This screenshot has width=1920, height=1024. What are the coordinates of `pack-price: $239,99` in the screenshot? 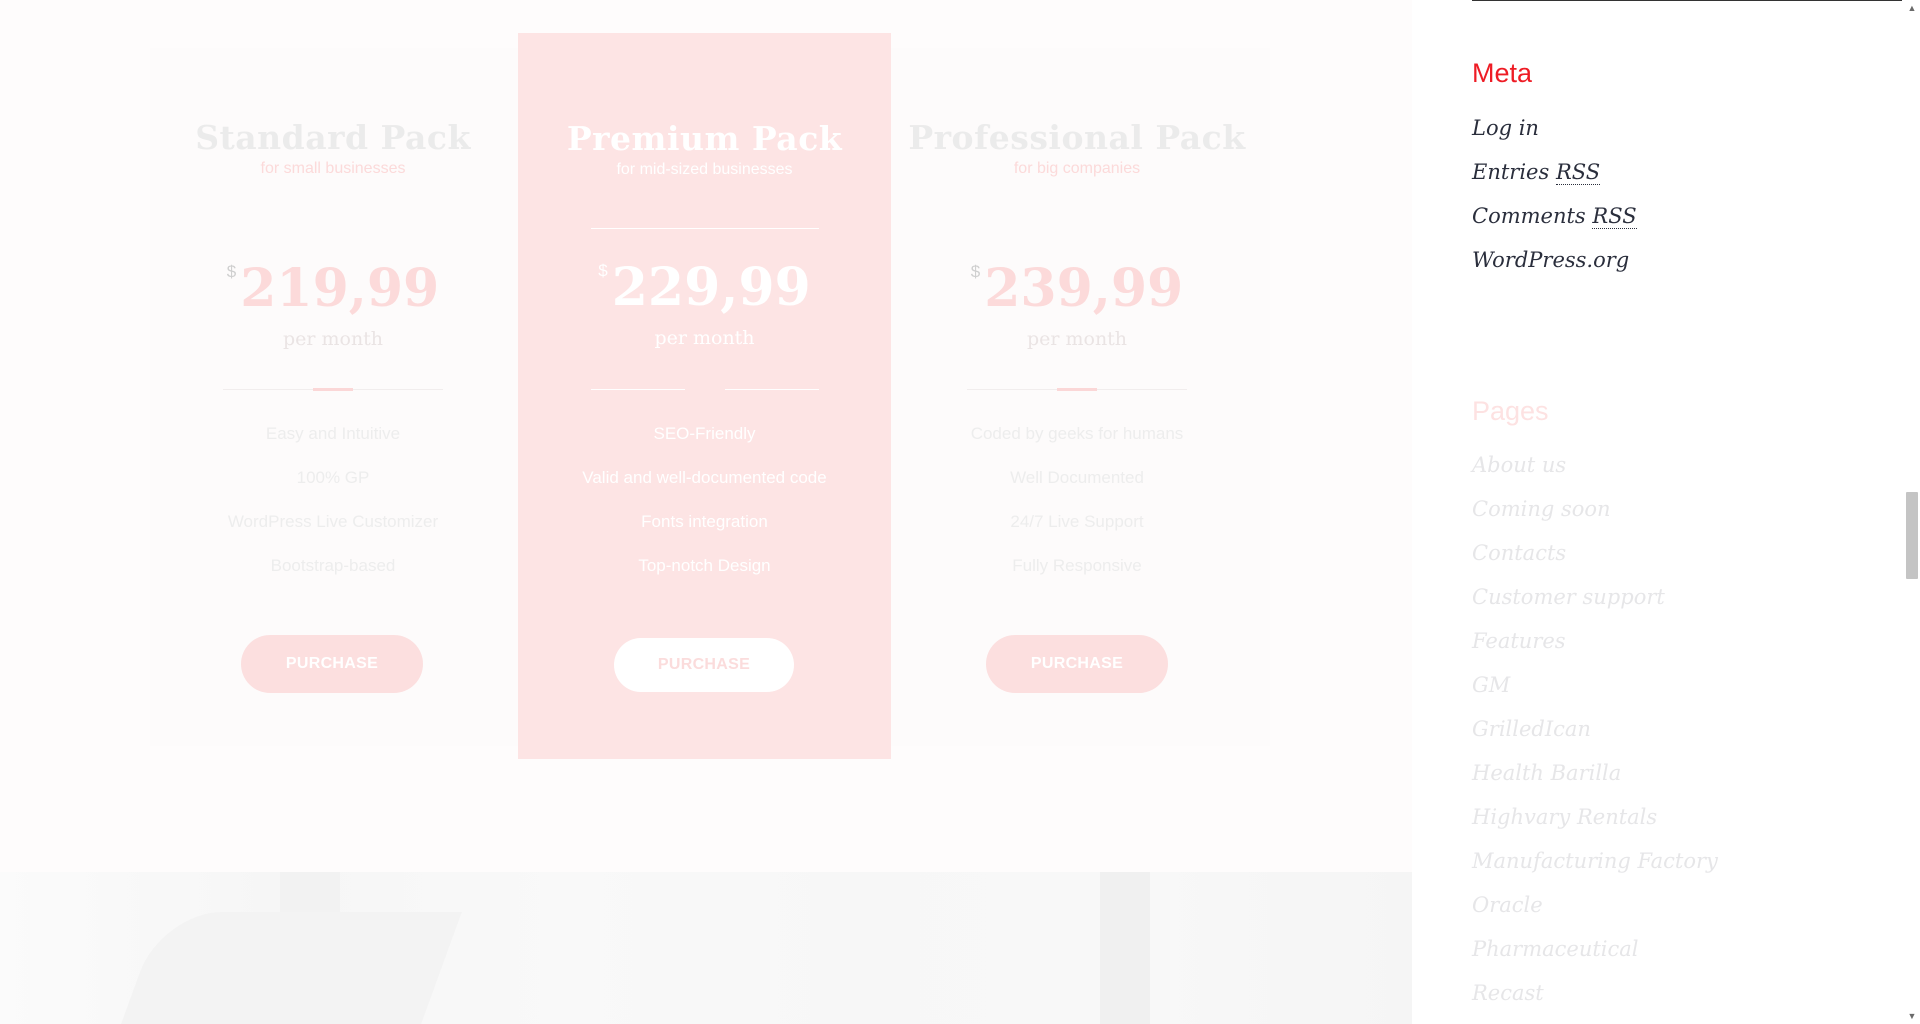 It's located at (1077, 288).